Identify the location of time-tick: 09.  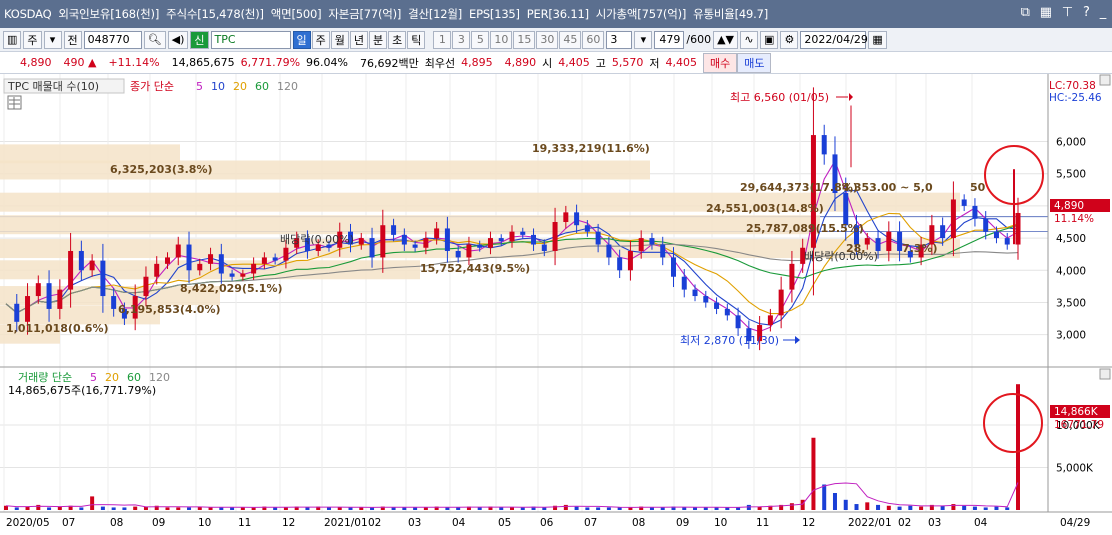
(158, 523).